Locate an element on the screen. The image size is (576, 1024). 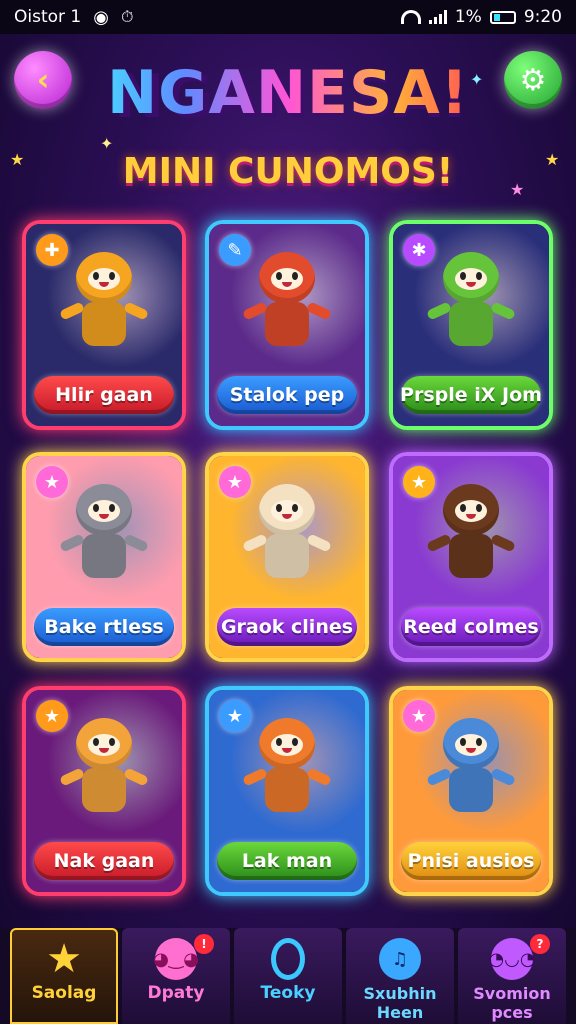
card-label: Lak man is located at coordinates (287, 861).